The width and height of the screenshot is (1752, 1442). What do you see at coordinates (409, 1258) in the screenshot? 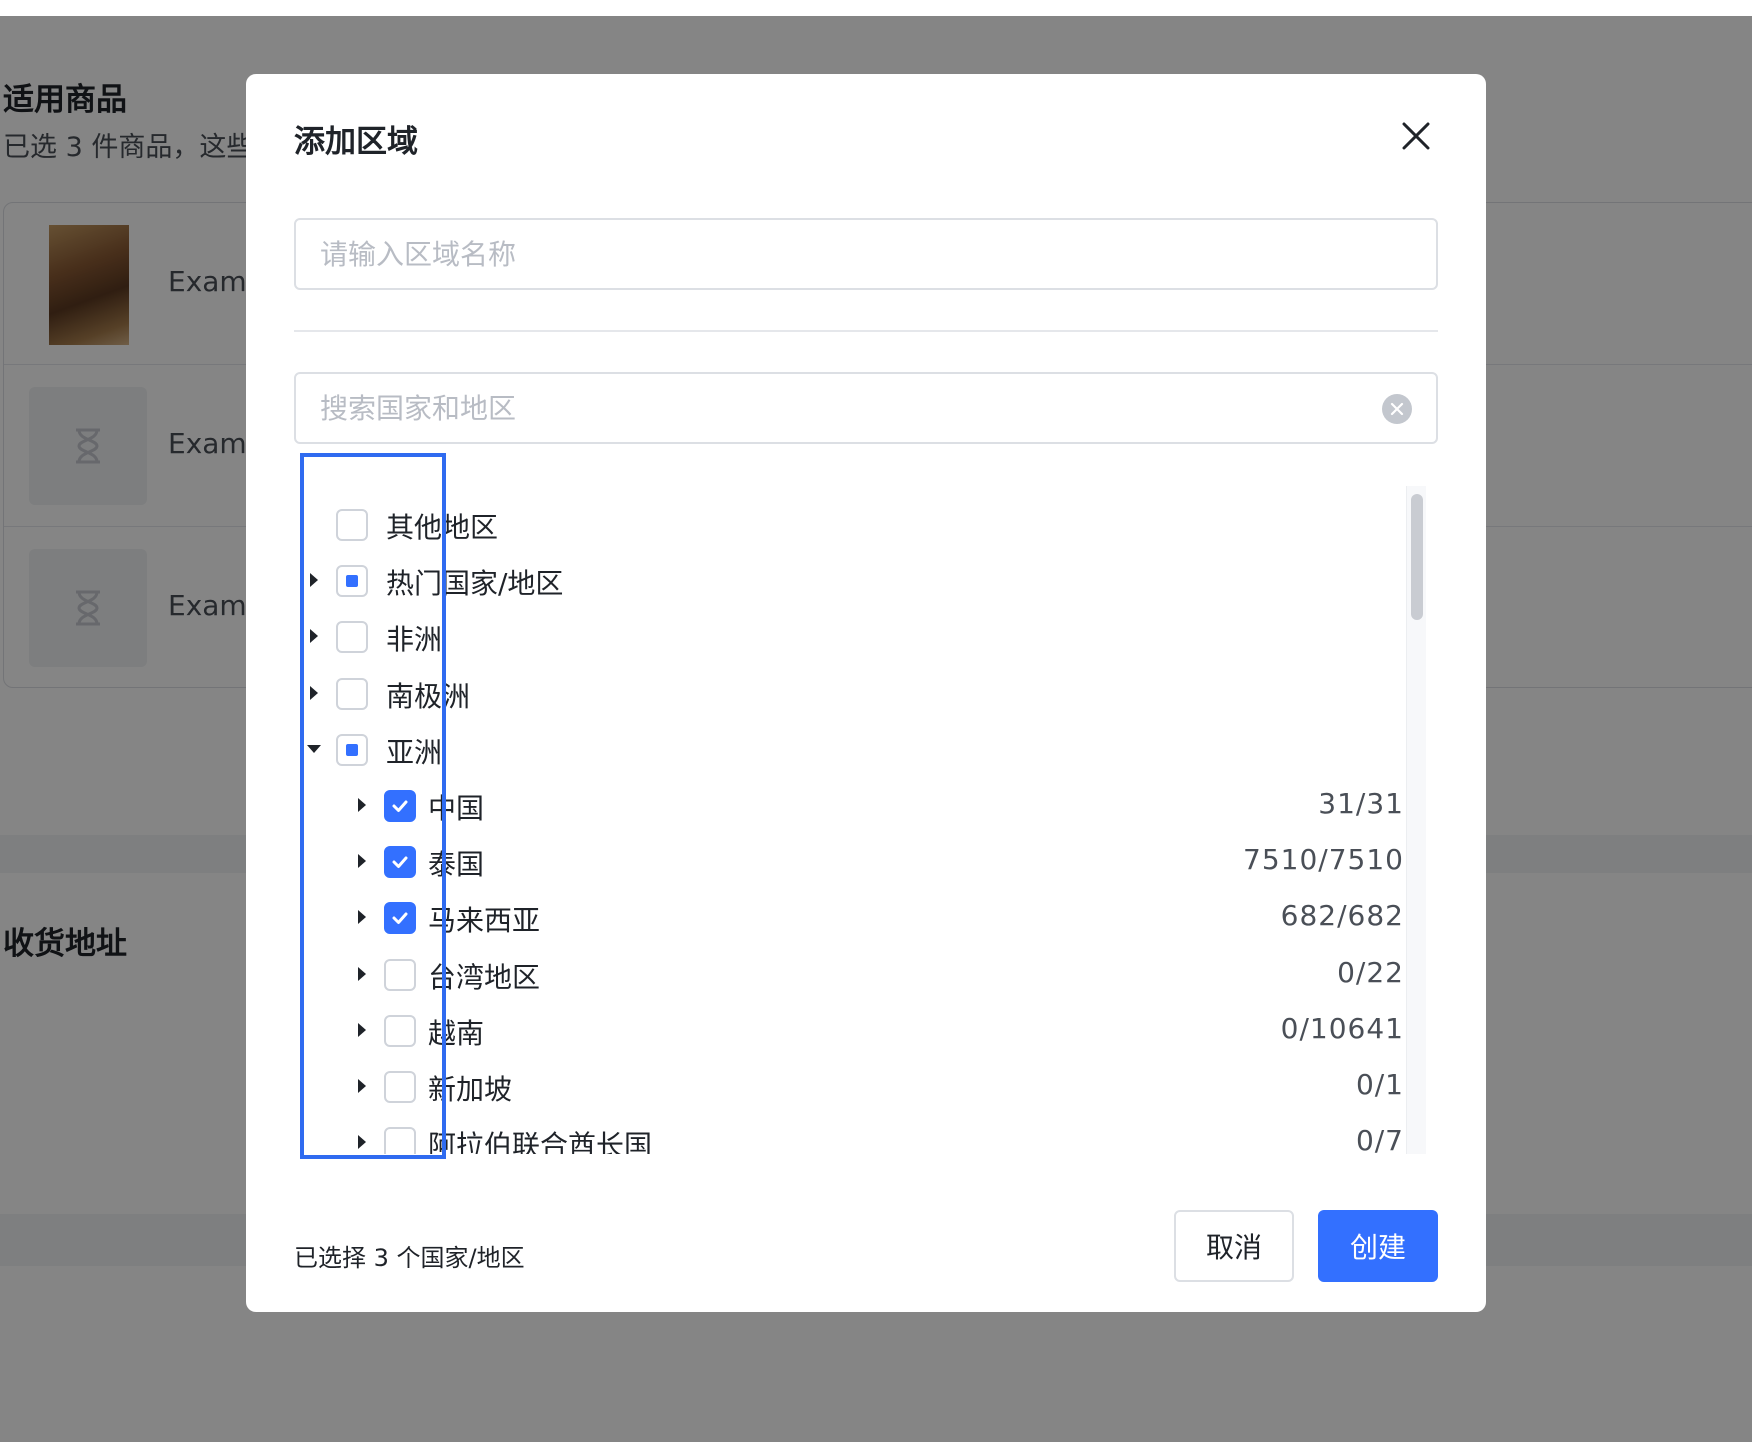
I see `selected-count-text: 已选择 3 个国家/地区` at bounding box center [409, 1258].